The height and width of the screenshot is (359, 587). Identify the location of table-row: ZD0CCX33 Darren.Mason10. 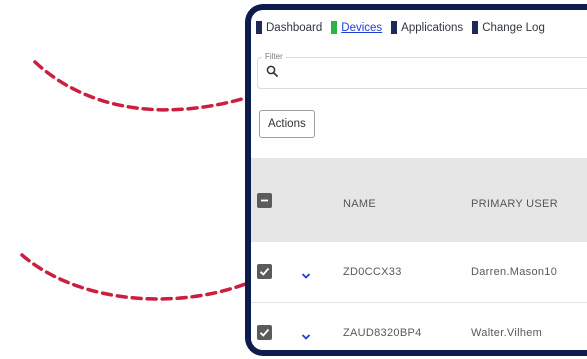
(419, 272).